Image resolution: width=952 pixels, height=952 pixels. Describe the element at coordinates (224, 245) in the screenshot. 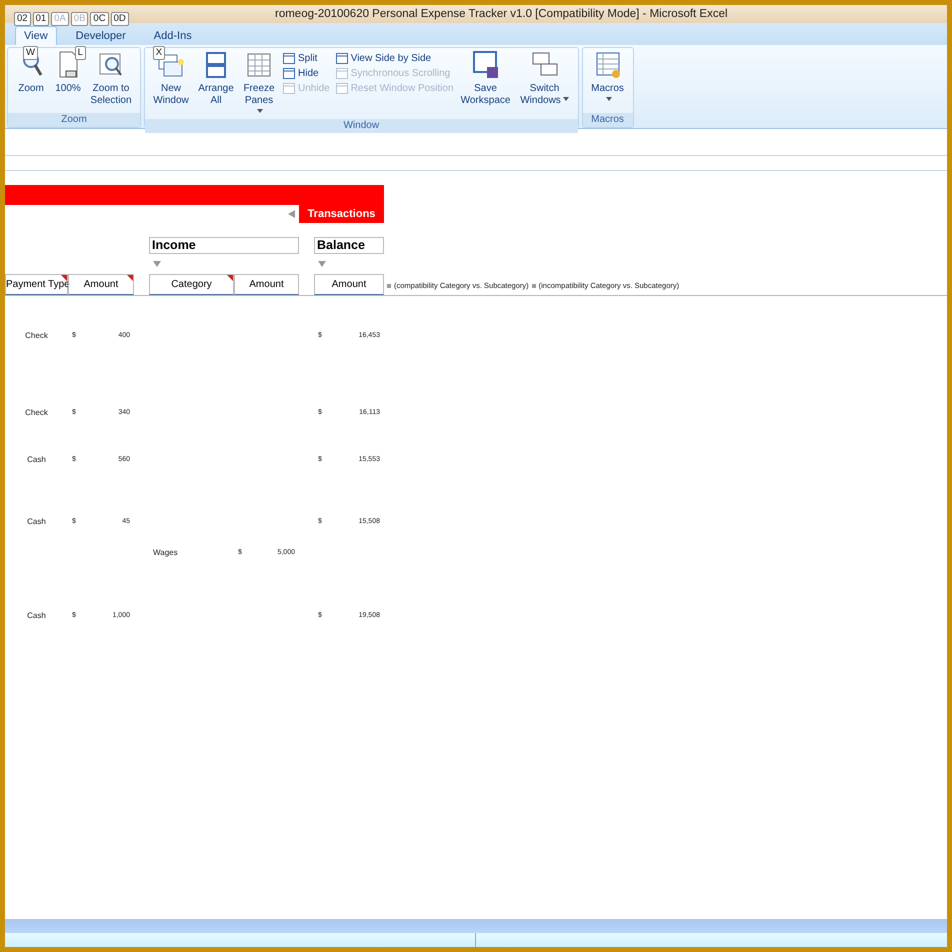

I see `section-header: Income` at that location.